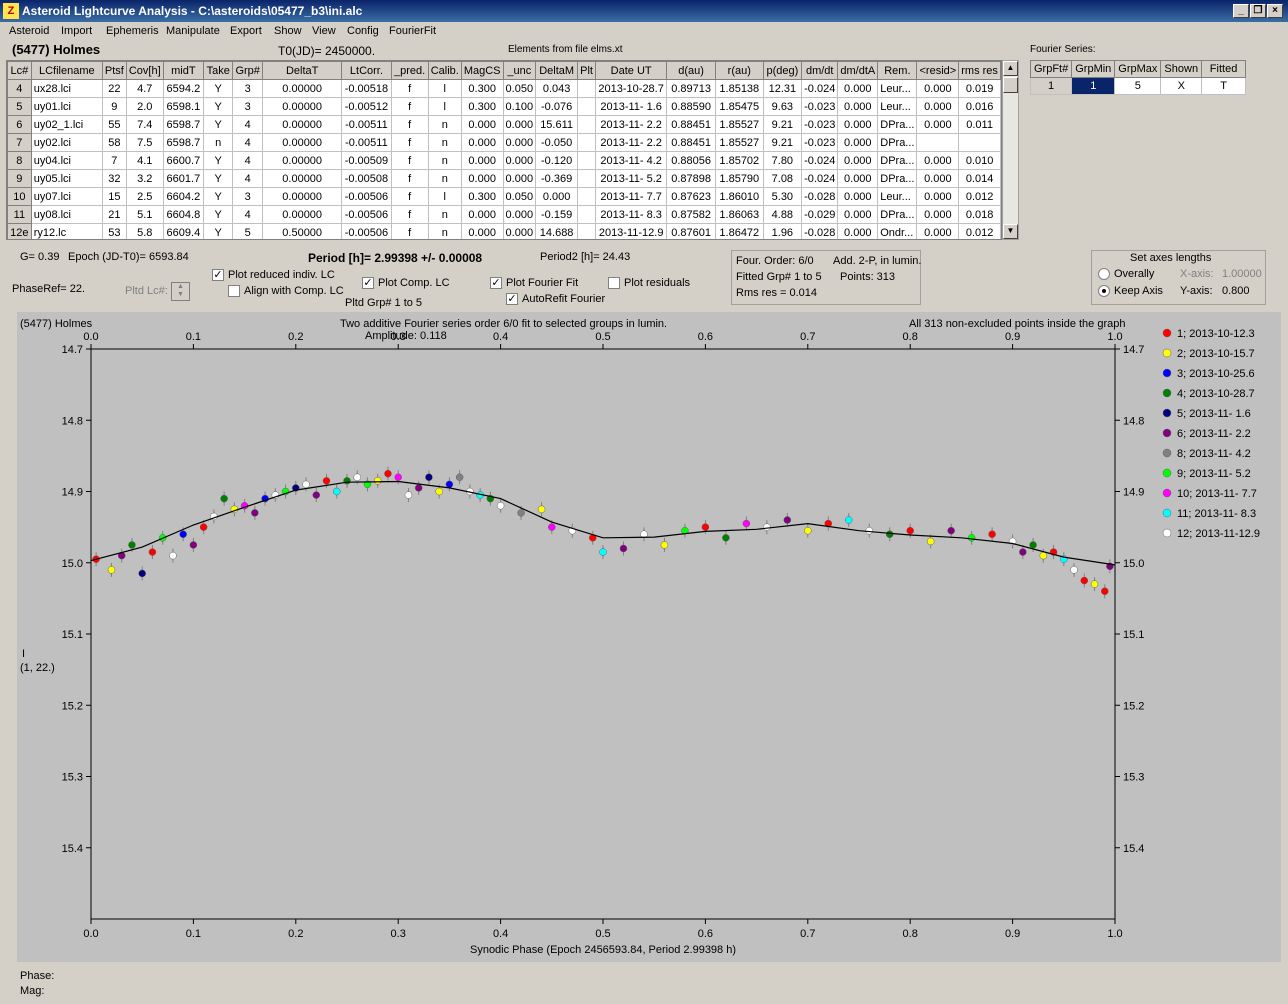 The height and width of the screenshot is (1004, 1288). I want to click on grid-cell: uy02_1.lci, so click(66, 124).